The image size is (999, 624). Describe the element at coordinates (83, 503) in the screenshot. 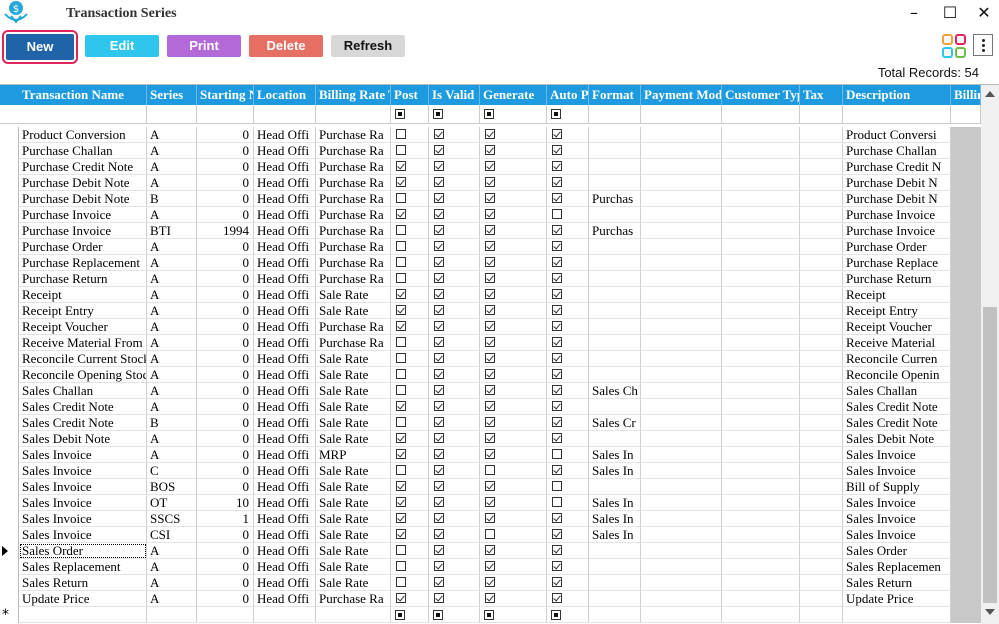

I see `grid-cell: Sales Invoice` at that location.